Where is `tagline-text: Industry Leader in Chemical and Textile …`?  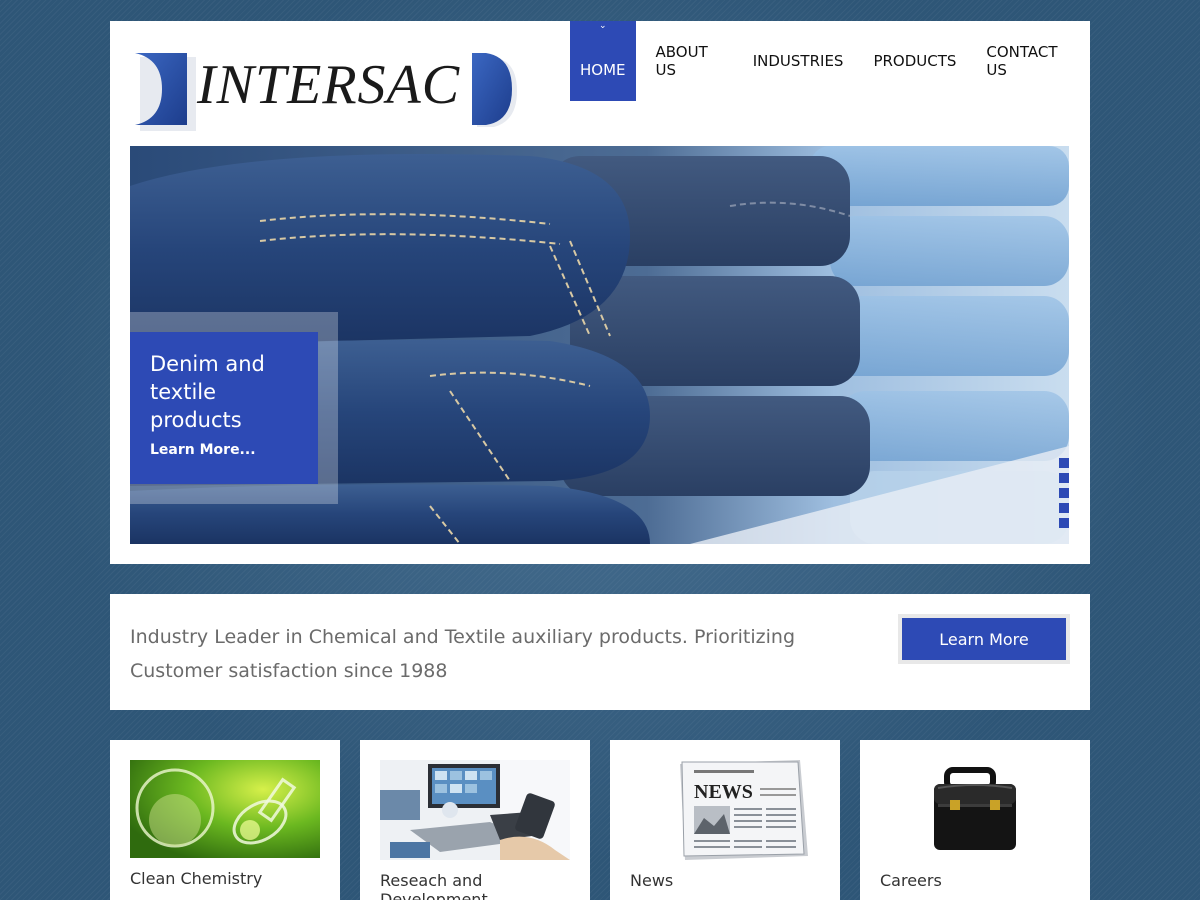
tagline-text: Industry Leader in Chemical and Textile … is located at coordinates (462, 654).